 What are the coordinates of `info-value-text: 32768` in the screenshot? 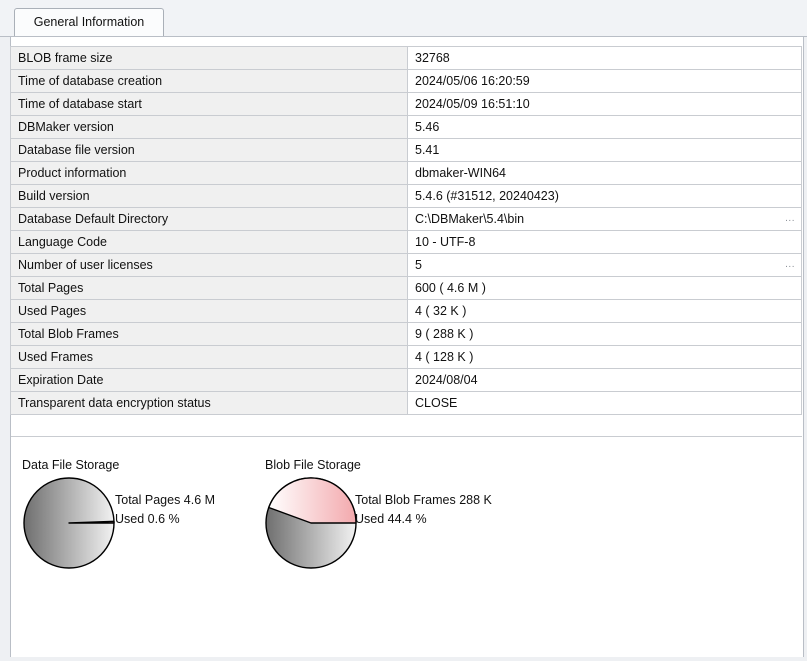 It's located at (432, 58).